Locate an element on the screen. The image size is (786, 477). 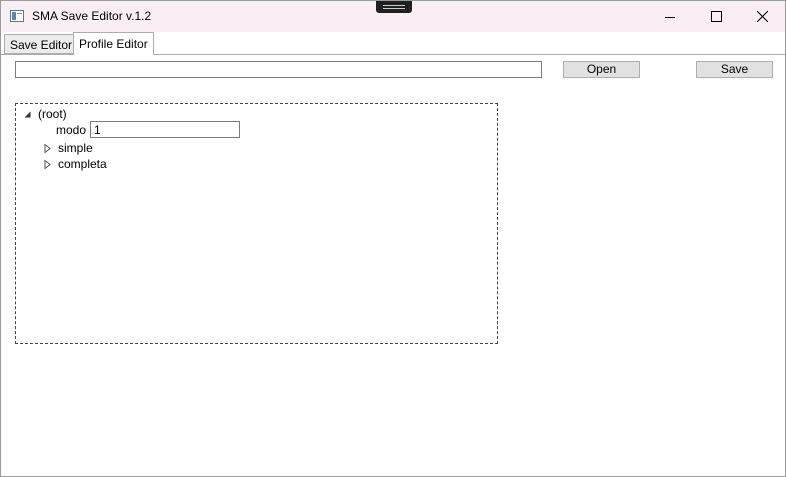
tree-node-simple: simple is located at coordinates (67, 148).